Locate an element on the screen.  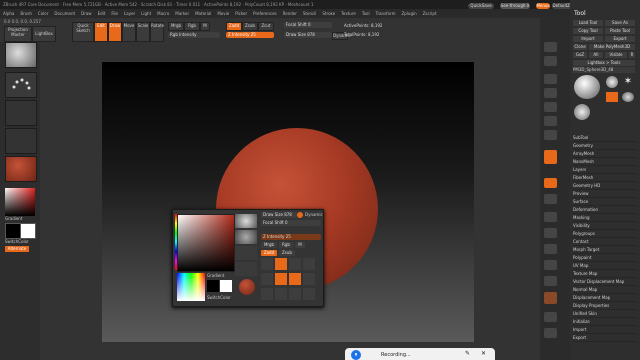
rgb-button: Rgb is located at coordinates (192, 26).